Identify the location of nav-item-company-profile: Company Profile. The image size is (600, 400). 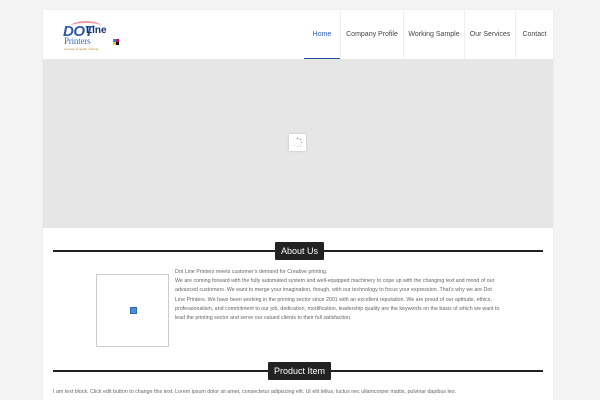
(371, 34).